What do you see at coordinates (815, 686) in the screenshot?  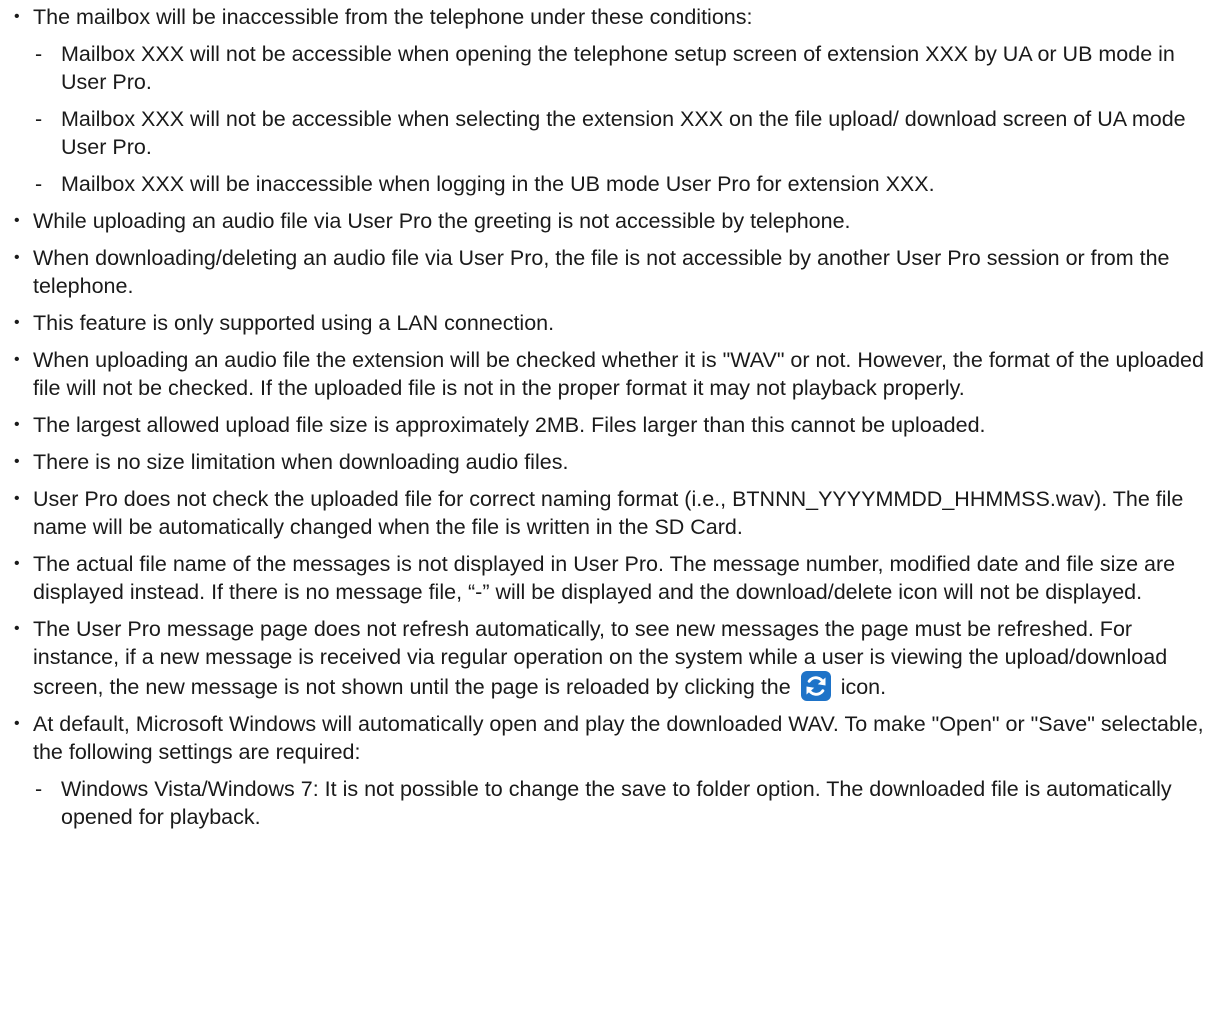 I see `refresh-icon` at bounding box center [815, 686].